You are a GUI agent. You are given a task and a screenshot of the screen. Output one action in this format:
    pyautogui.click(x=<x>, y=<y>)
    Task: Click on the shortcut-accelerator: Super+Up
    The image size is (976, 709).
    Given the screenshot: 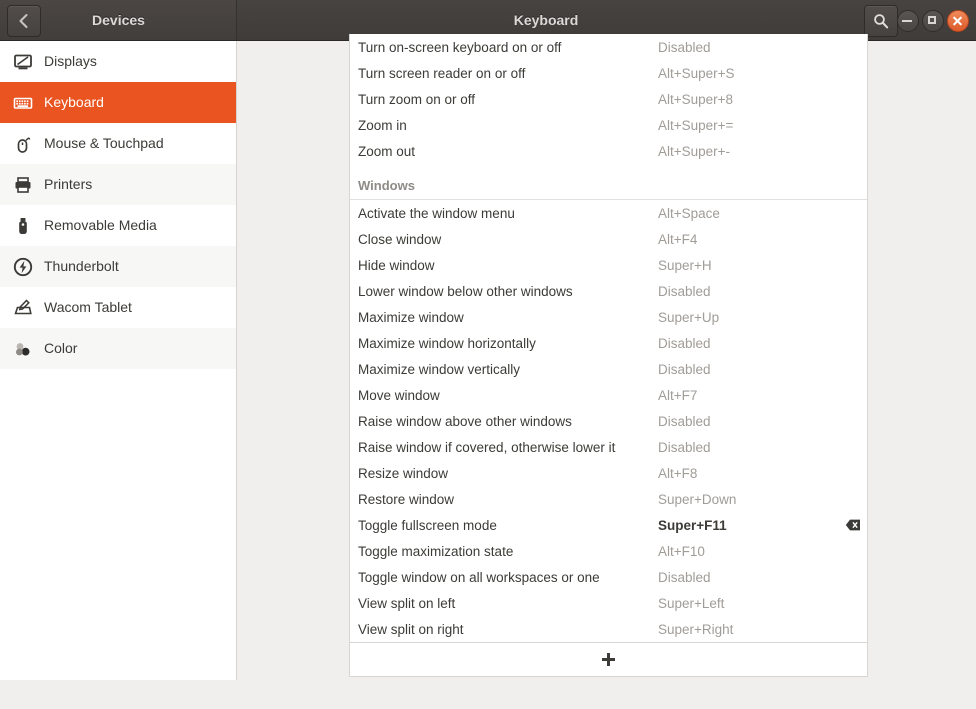 What is the action you would take?
    pyautogui.click(x=689, y=317)
    